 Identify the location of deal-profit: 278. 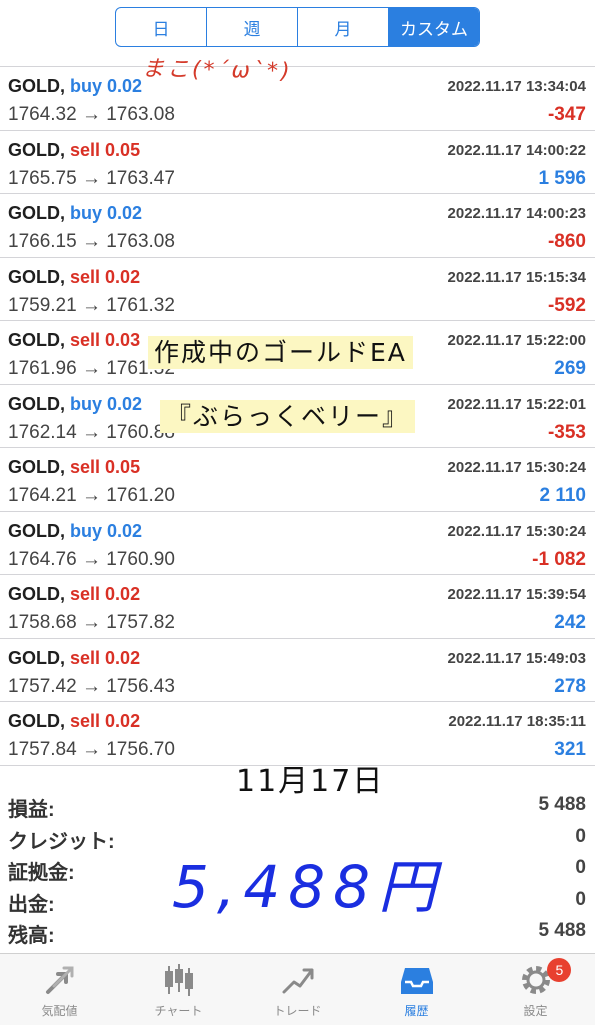
(570, 686).